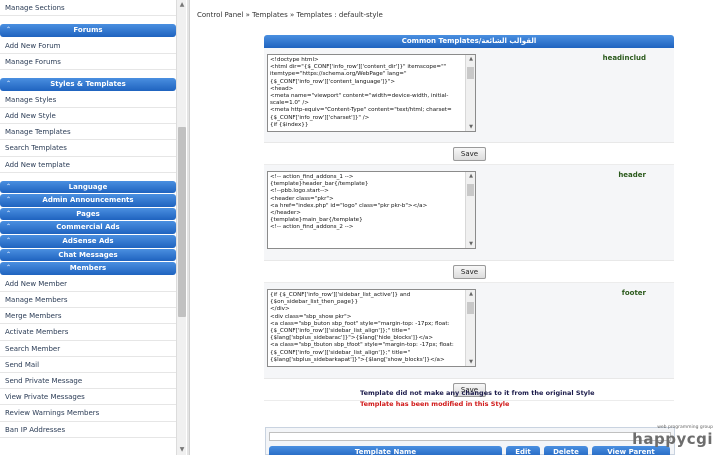 The height and width of the screenshot is (455, 715). I want to click on template-name: headinclud, so click(624, 58).